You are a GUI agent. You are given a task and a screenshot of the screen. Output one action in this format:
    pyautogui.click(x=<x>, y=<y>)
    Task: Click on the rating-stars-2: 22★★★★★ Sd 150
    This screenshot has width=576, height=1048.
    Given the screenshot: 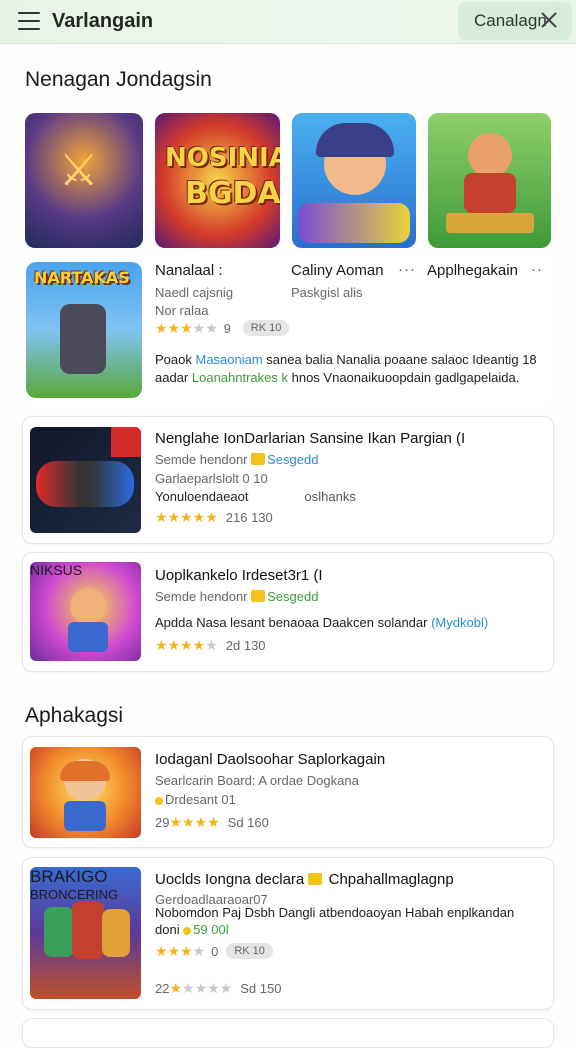 What is the action you would take?
    pyautogui.click(x=218, y=988)
    